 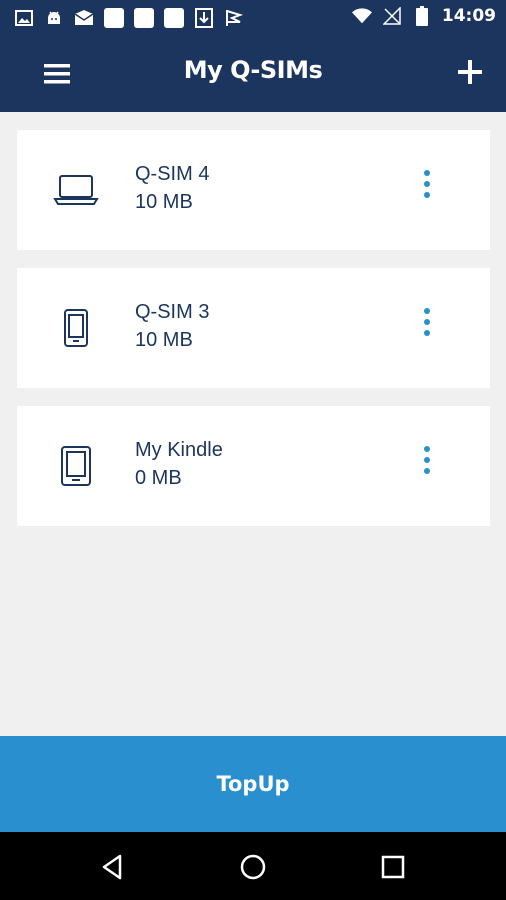 I want to click on sim-card-my-kindle: My Kindle 0 MB, so click(x=253, y=466).